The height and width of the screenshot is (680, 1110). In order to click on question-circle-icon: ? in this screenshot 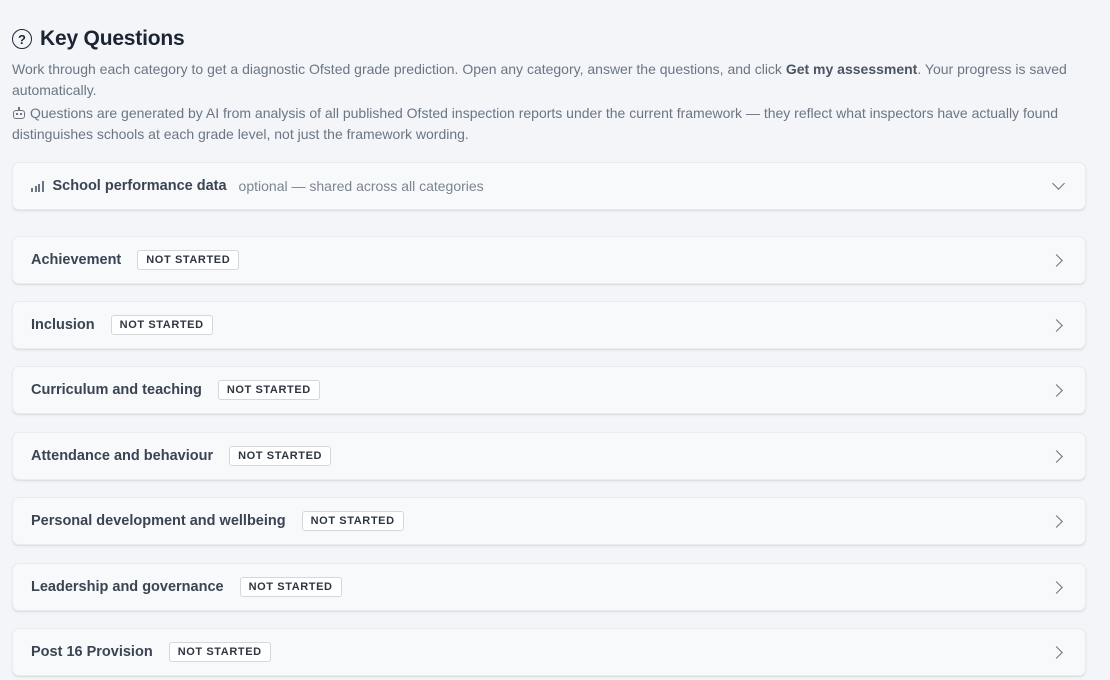, I will do `click(22, 39)`.